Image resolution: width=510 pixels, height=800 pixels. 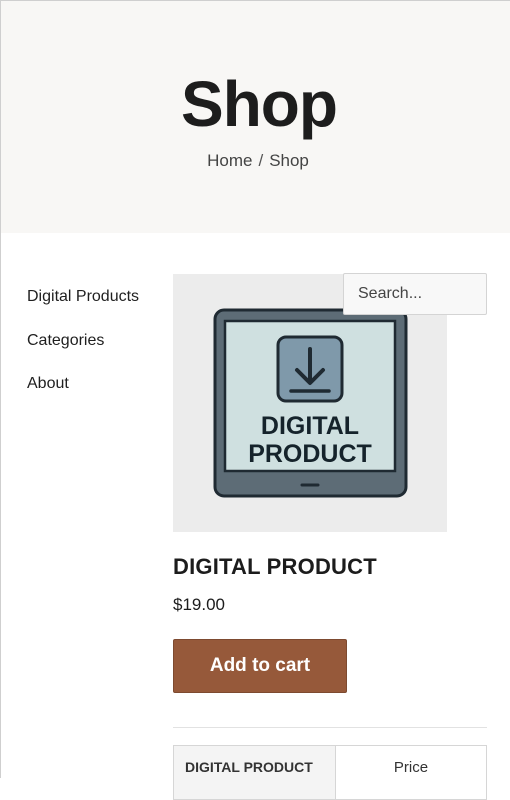 What do you see at coordinates (415, 294) in the screenshot?
I see `search-input` at bounding box center [415, 294].